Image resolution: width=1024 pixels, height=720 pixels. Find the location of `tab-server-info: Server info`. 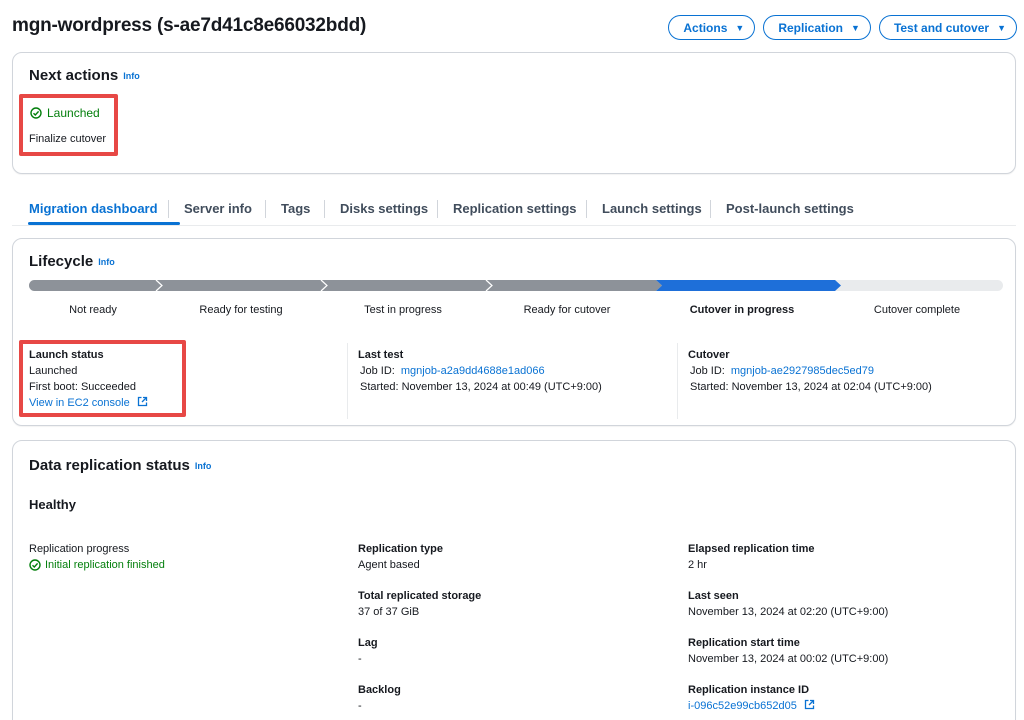

tab-server-info: Server info is located at coordinates (218, 208).